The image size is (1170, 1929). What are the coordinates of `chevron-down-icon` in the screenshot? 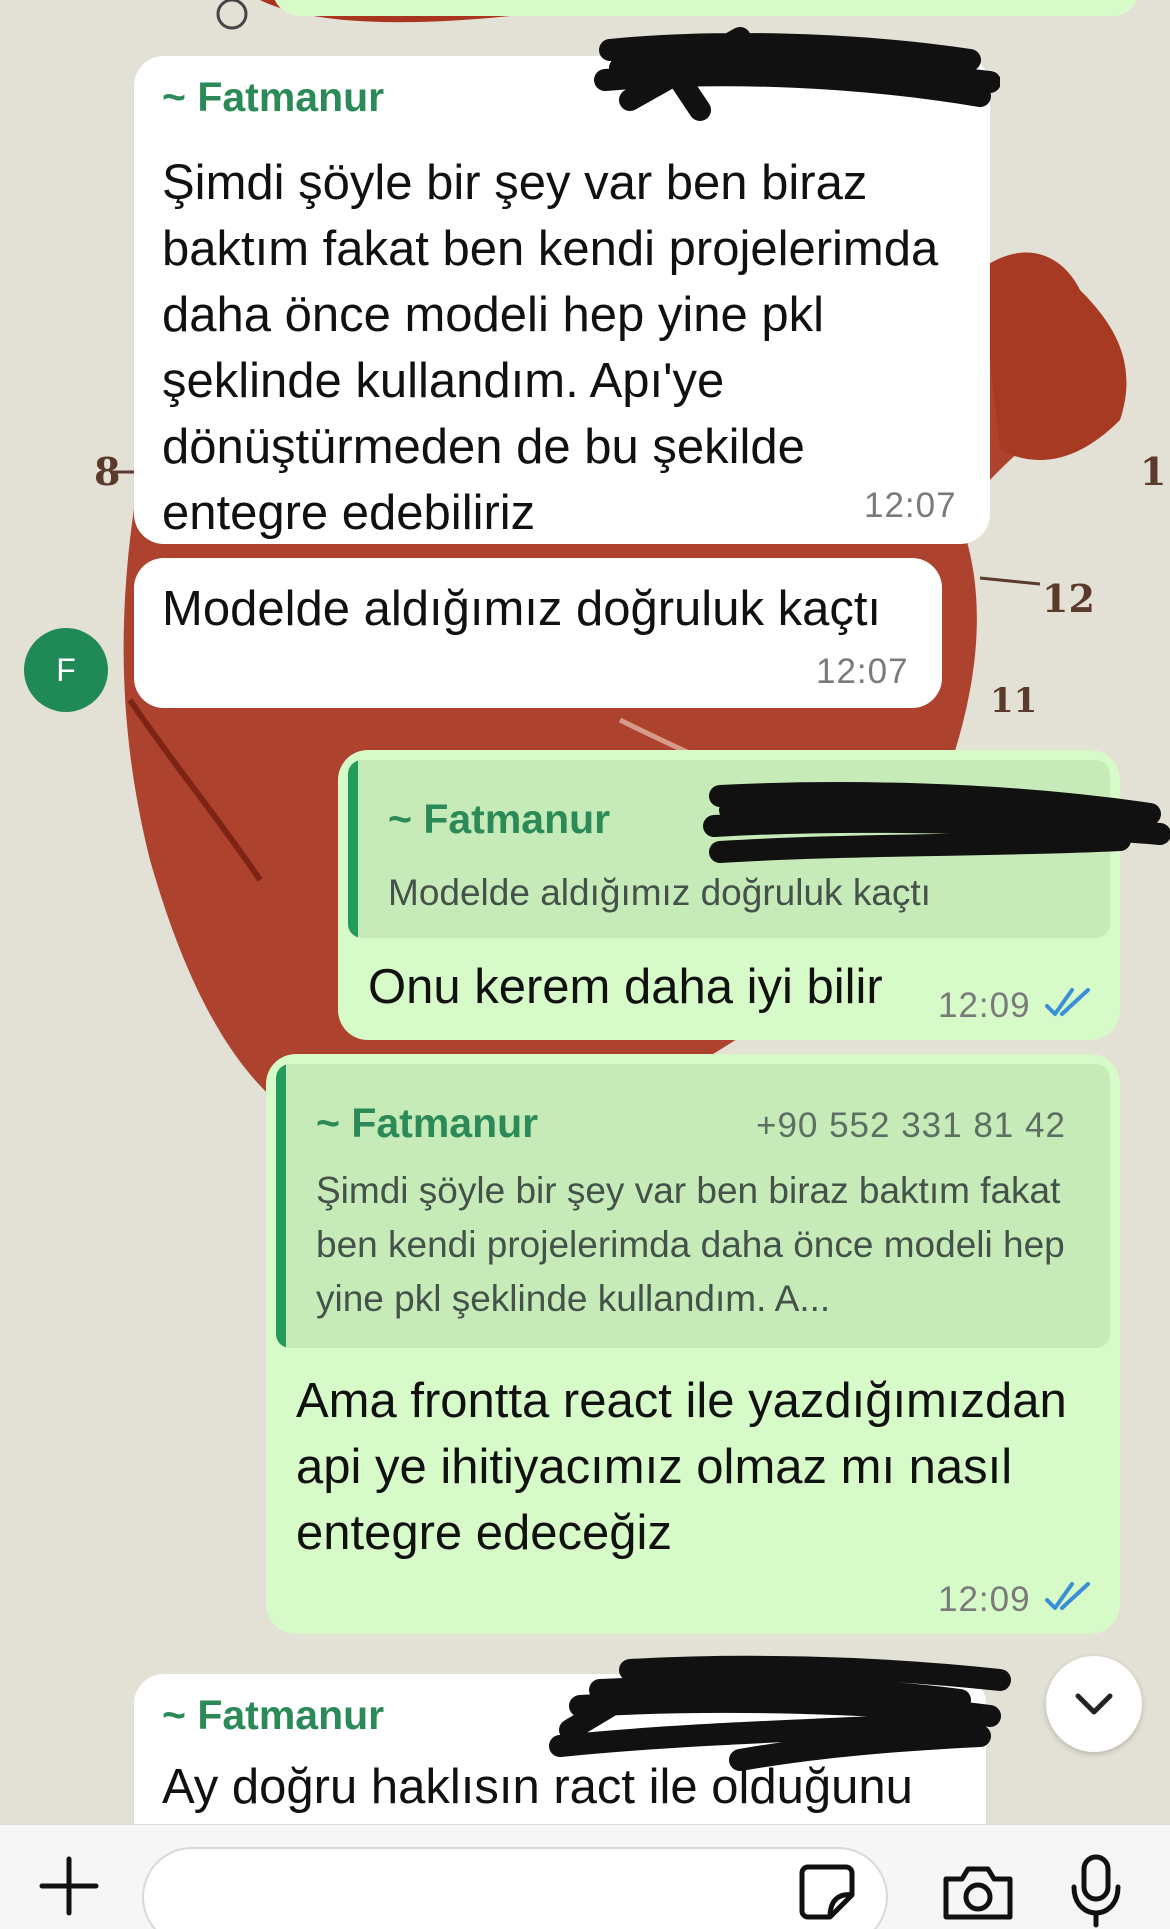 It's located at (1094, 1704).